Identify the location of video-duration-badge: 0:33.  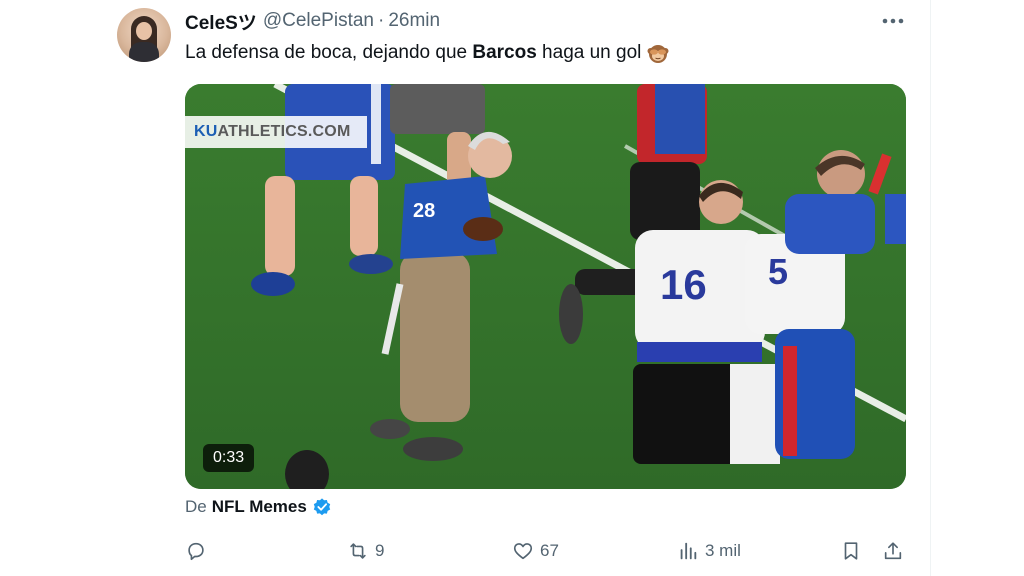
(229, 458).